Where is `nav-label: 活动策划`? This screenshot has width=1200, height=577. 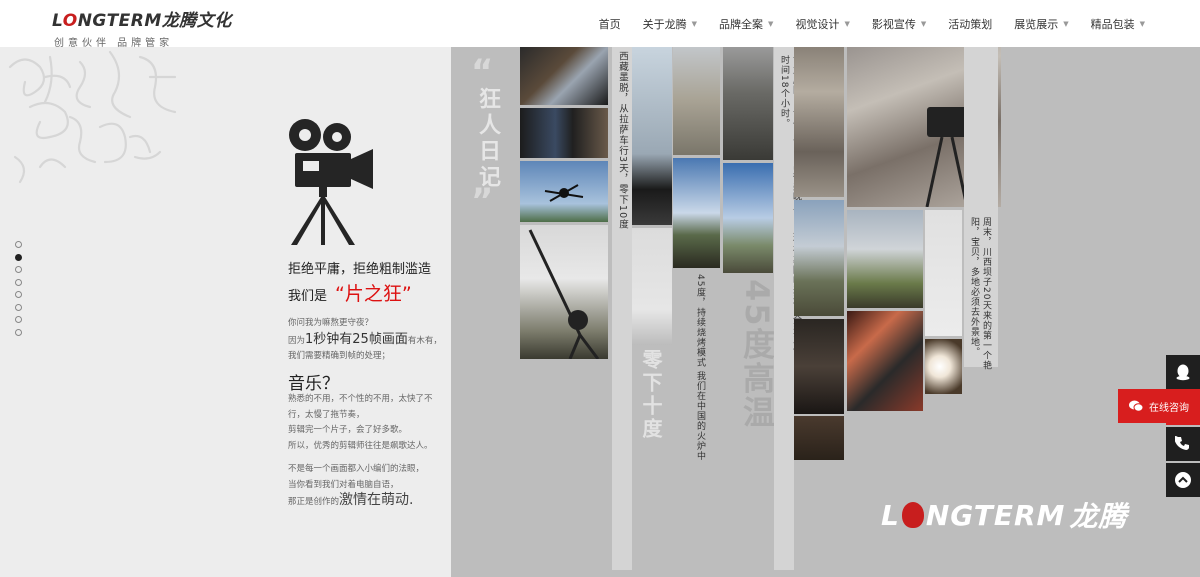
nav-label: 活动策划 is located at coordinates (970, 24).